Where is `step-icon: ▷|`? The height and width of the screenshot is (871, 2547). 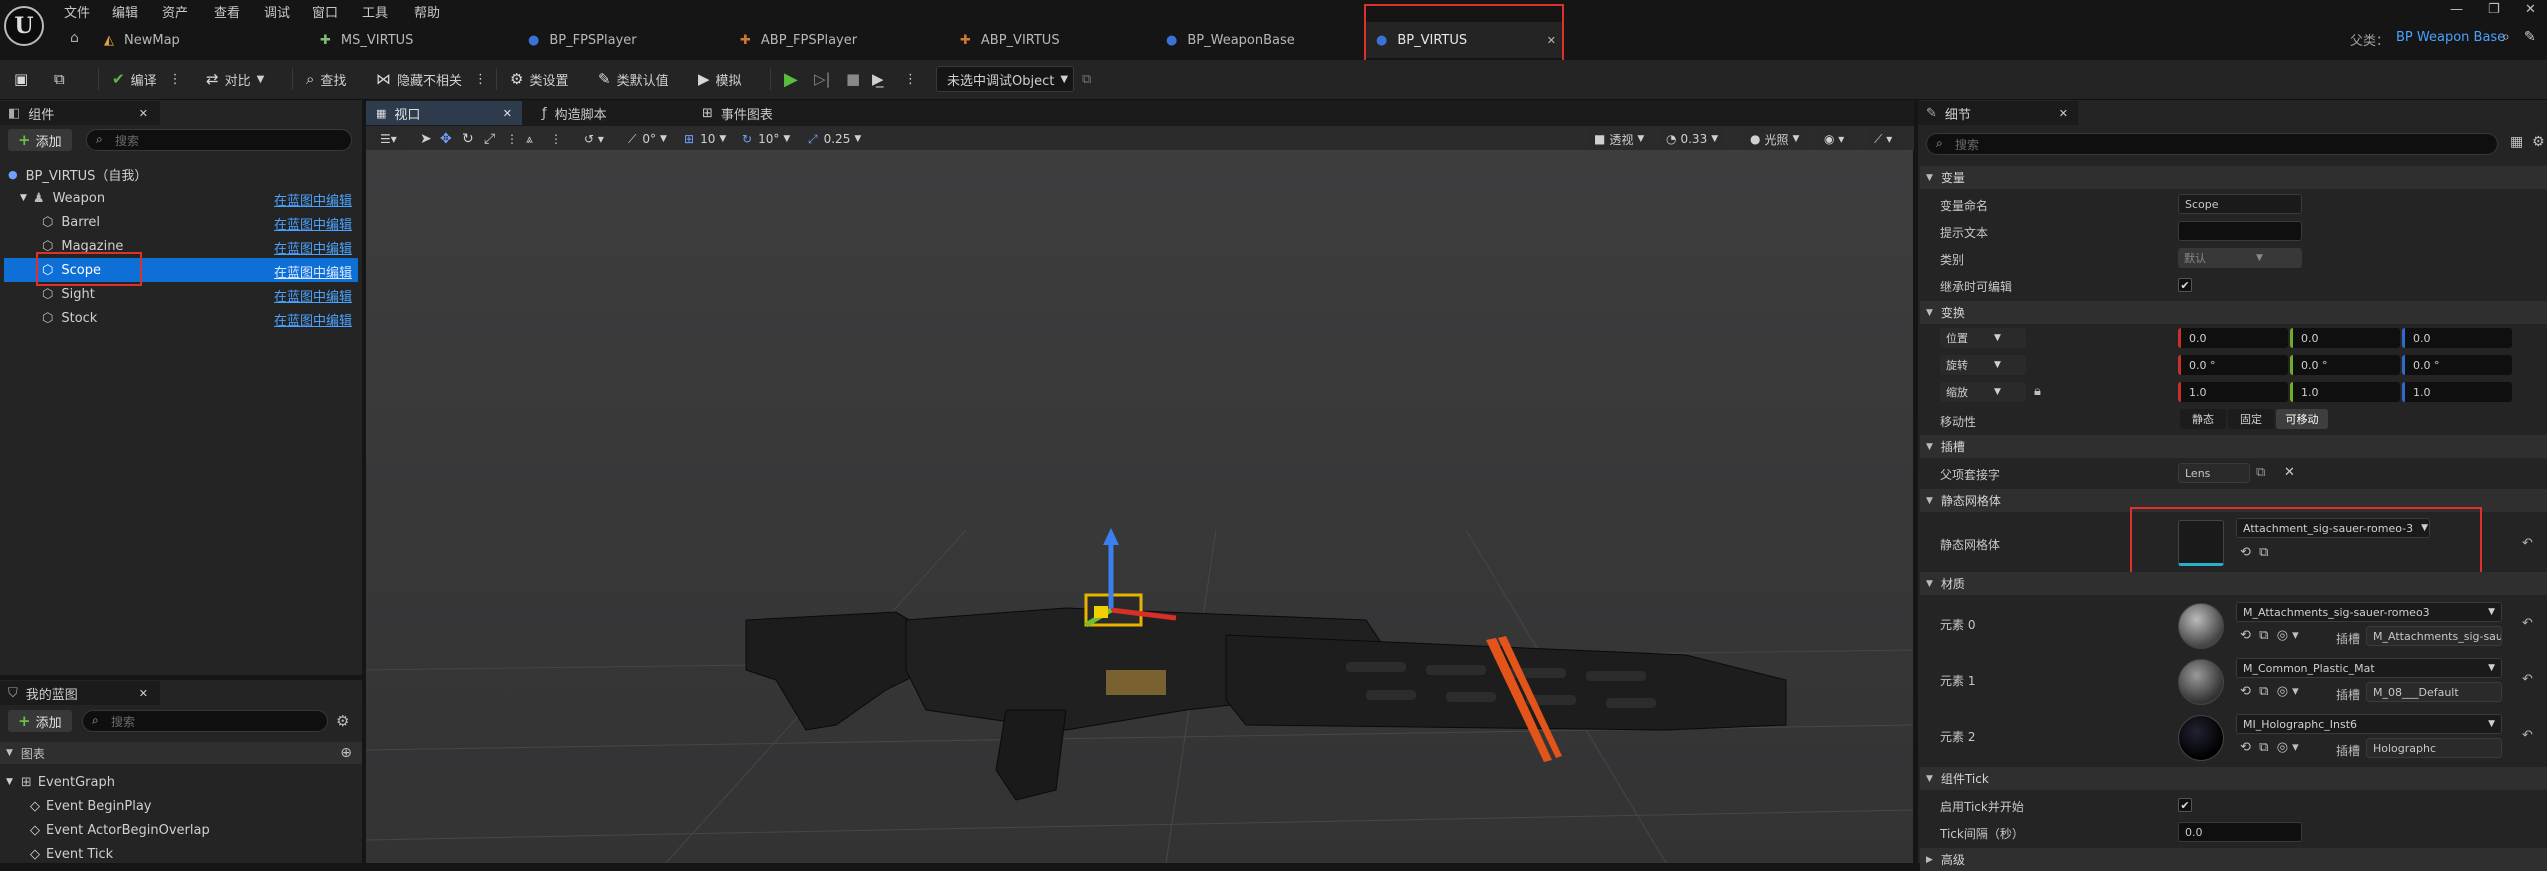 step-icon: ▷| is located at coordinates (822, 79).